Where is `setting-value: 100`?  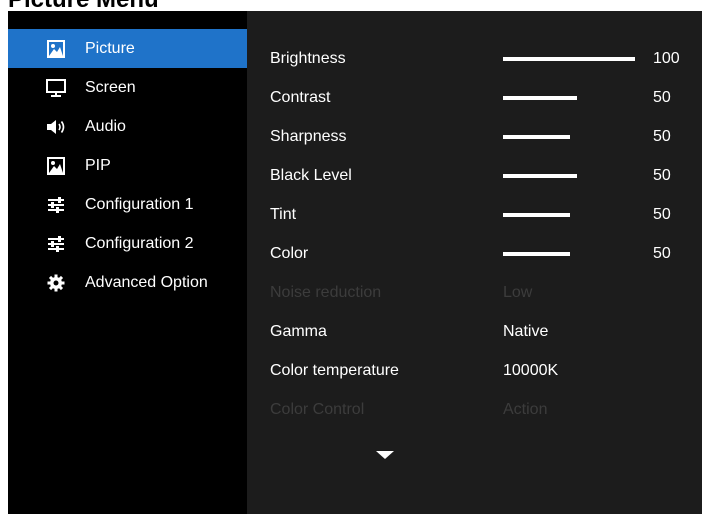 setting-value: 100 is located at coordinates (666, 58).